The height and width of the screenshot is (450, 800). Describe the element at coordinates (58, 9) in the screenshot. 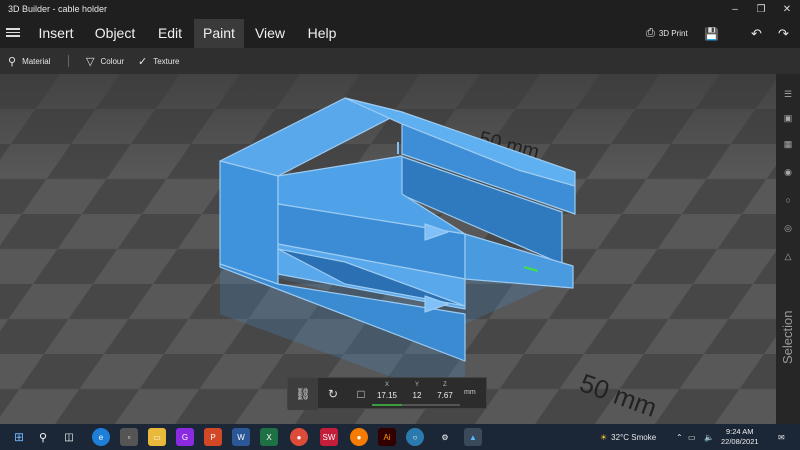

I see `window-title: 3D Builder - cable holder` at that location.